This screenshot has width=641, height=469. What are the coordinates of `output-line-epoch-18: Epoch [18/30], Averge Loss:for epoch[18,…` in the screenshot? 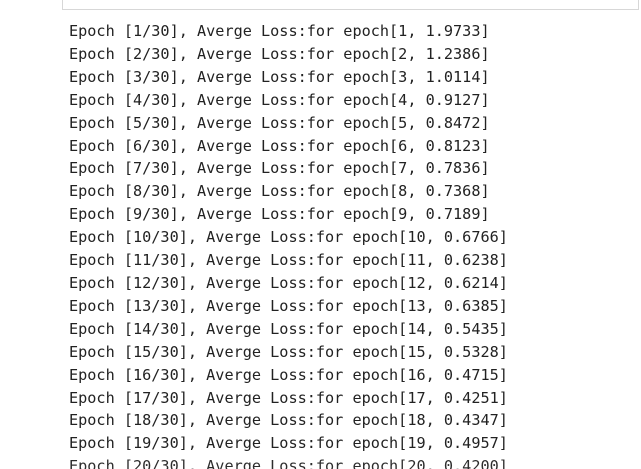 It's located at (288, 420).